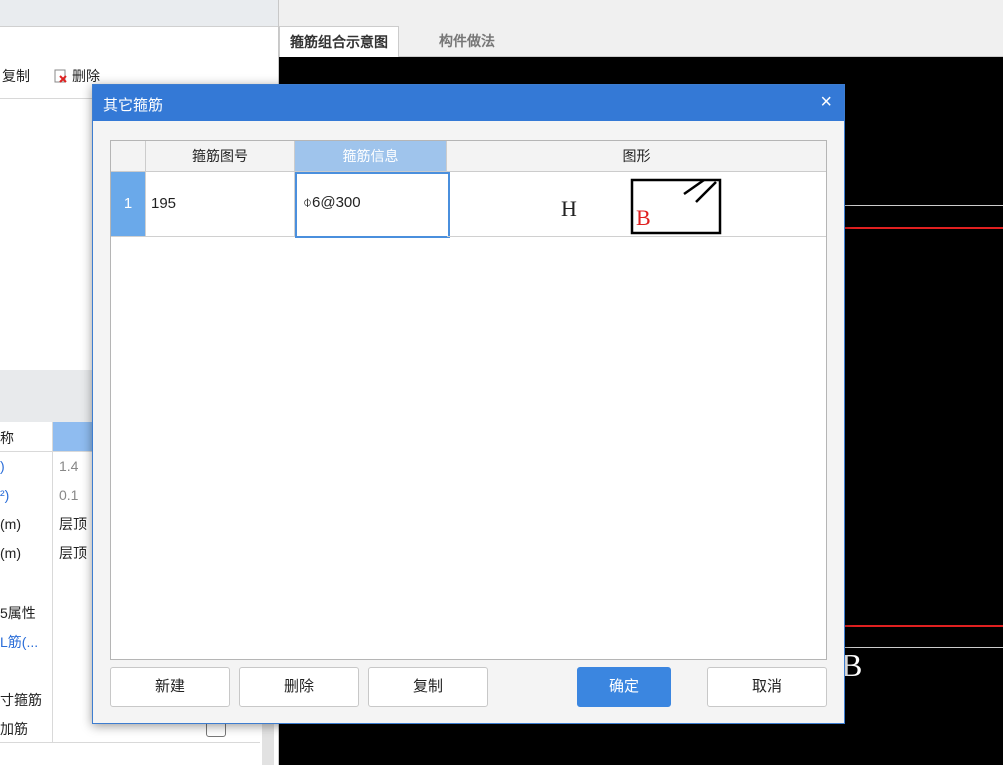  Describe the element at coordinates (86, 76) in the screenshot. I see `delete-label: 删除` at that location.